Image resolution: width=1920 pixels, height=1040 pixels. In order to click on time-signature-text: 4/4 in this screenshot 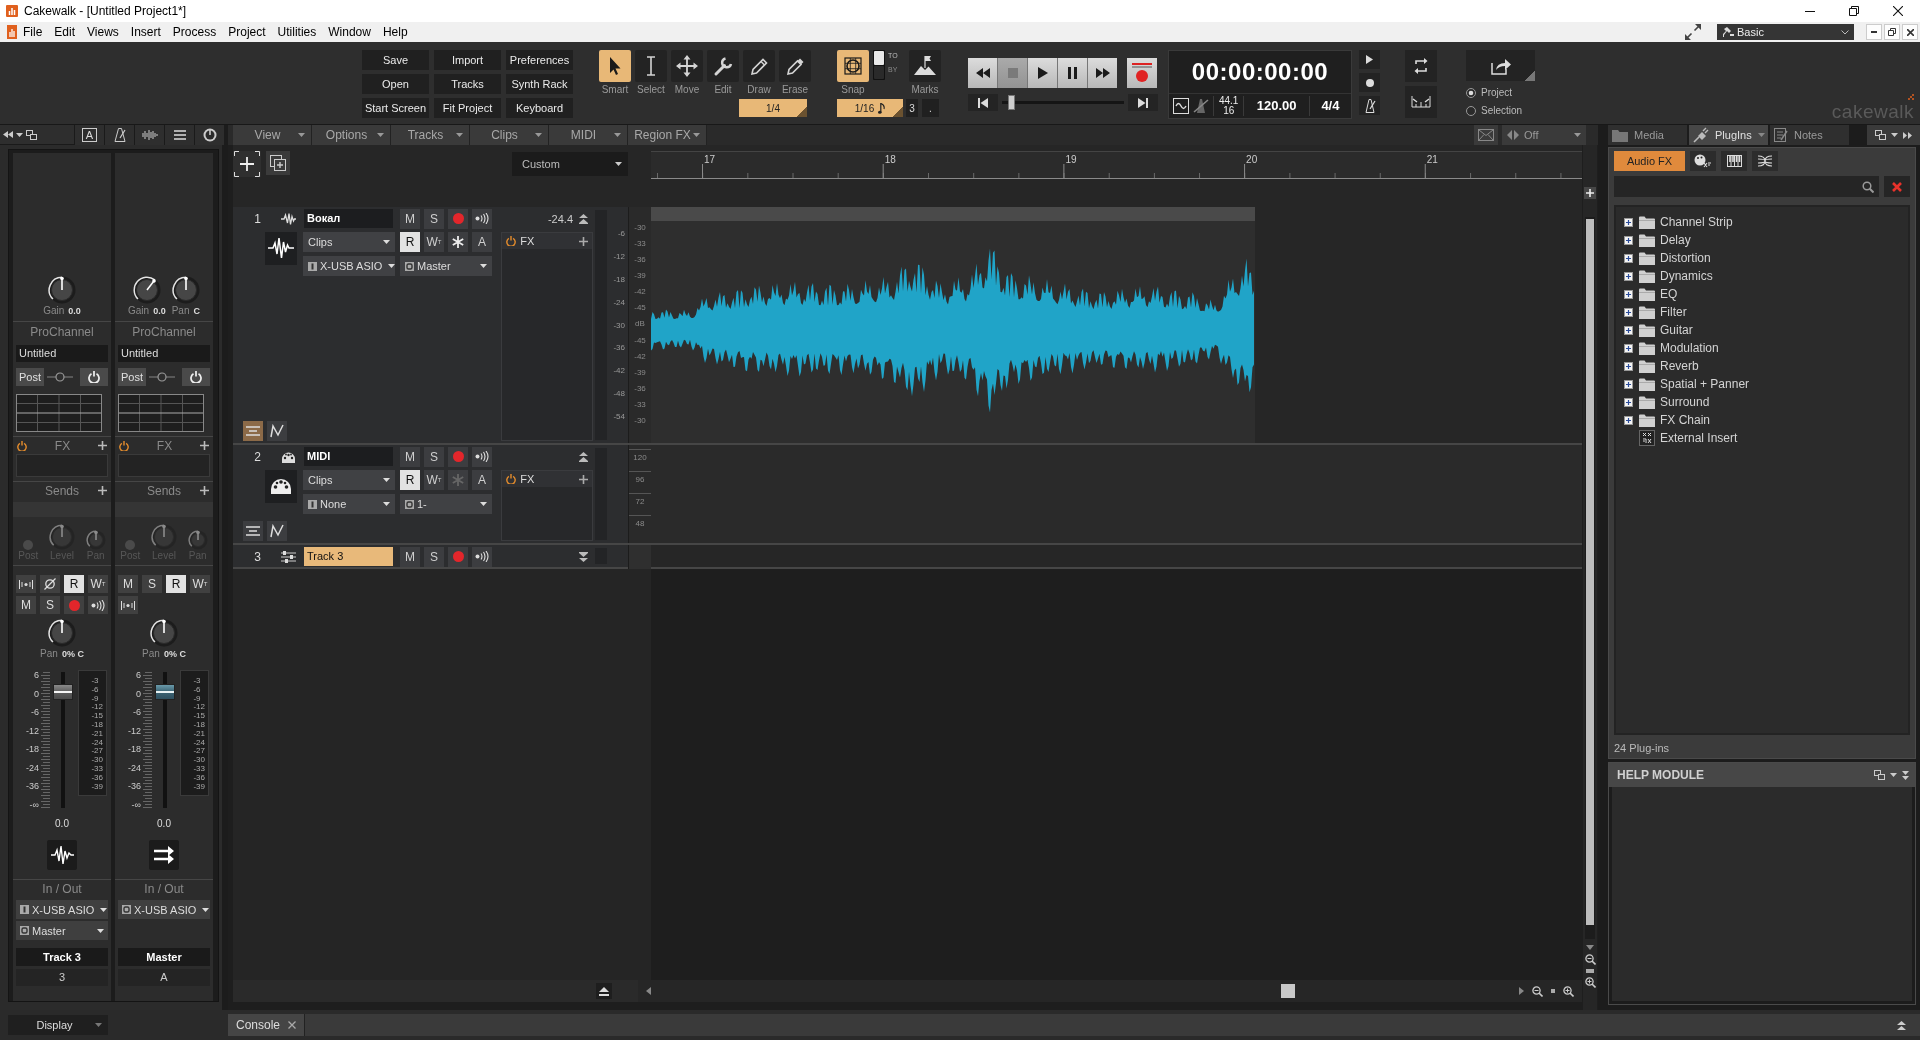, I will do `click(1330, 105)`.